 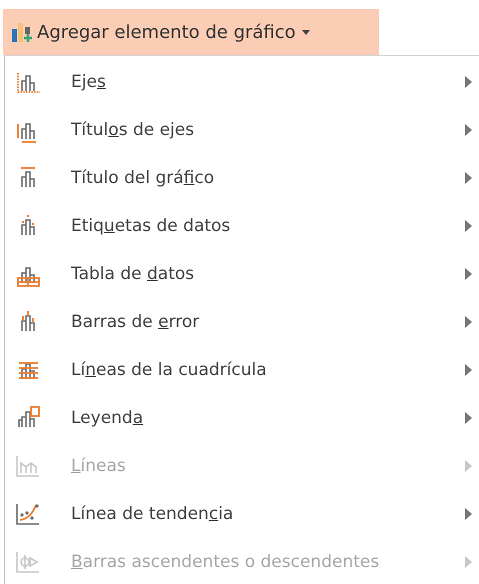 I want to click on menu-item-label: Líneas, so click(x=99, y=466).